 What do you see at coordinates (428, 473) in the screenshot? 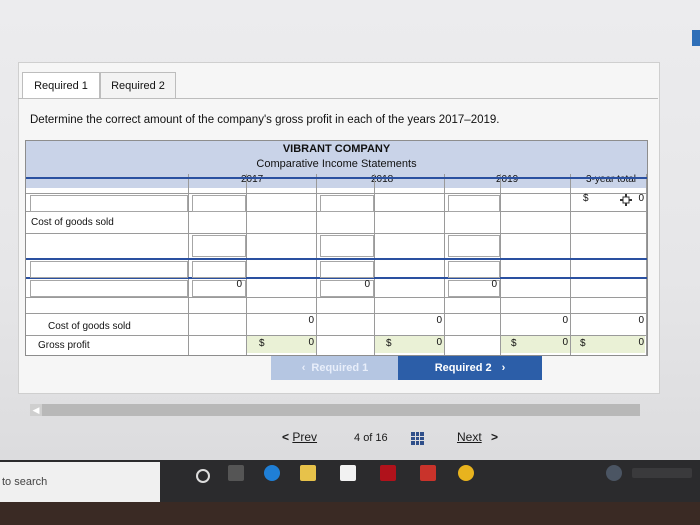
I see `app-icon` at bounding box center [428, 473].